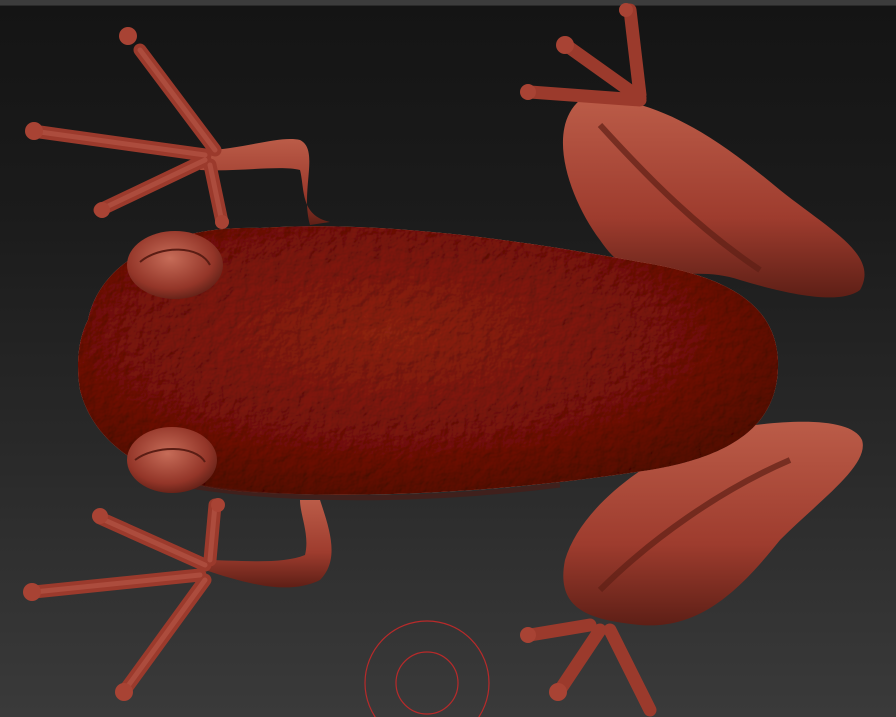  I want to click on front-right-leg, so click(177, 599).